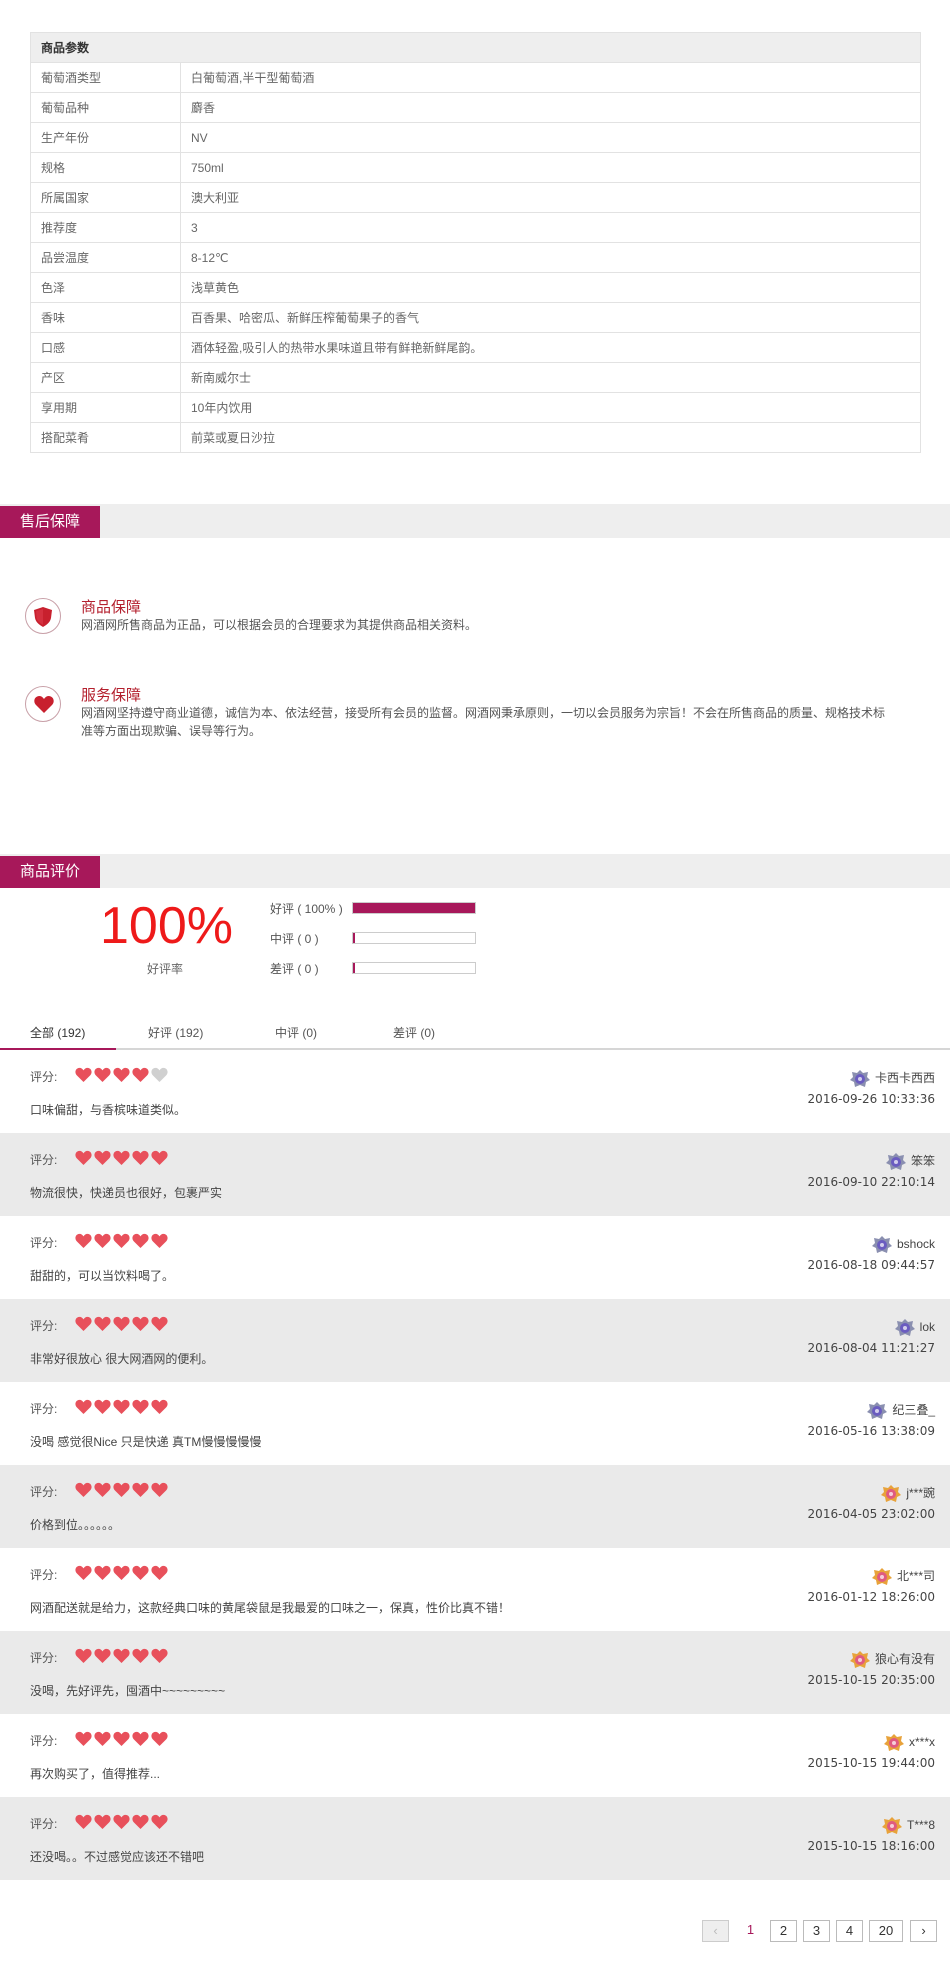 This screenshot has width=950, height=1964. I want to click on review-user: 卡西卡西西, so click(892, 1078).